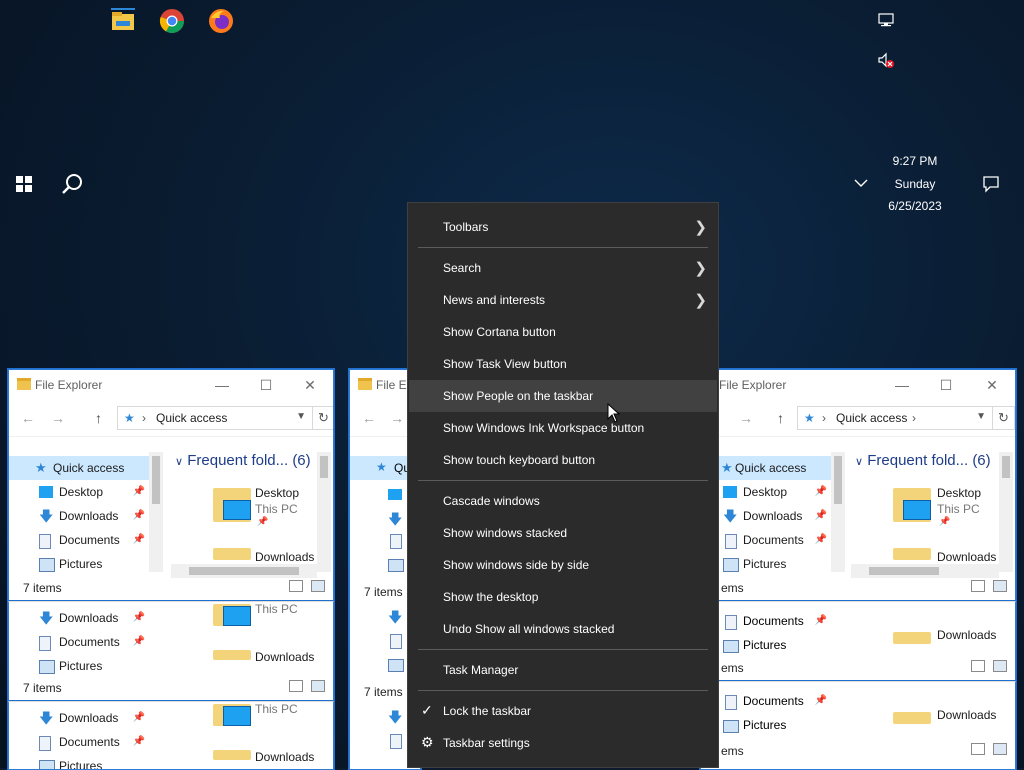 Image resolution: width=1024 pixels, height=770 pixels. I want to click on content-scrollbar, so click(1006, 512).